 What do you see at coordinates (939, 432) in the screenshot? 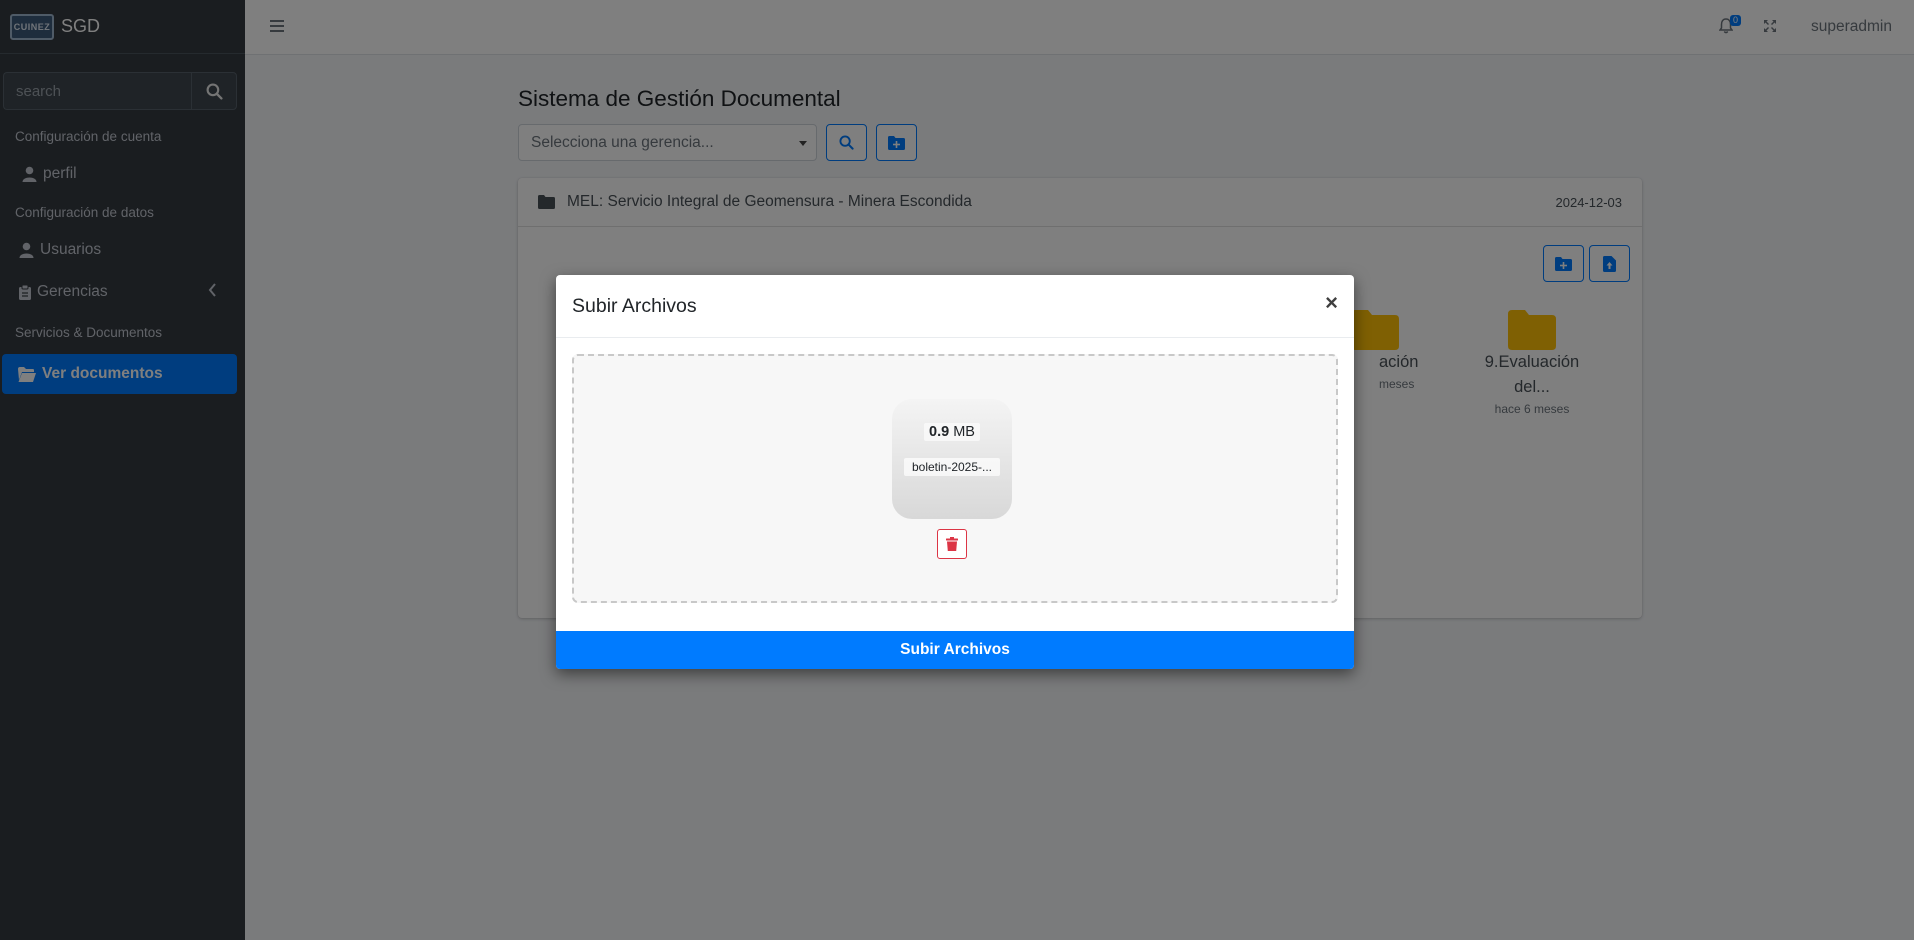
I see `file-size-value: 0.9` at bounding box center [939, 432].